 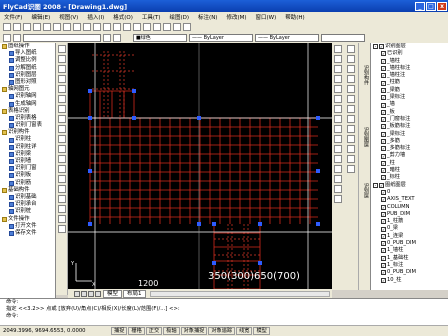 I want to click on menu-help: 帮助(H), so click(x=294, y=17).